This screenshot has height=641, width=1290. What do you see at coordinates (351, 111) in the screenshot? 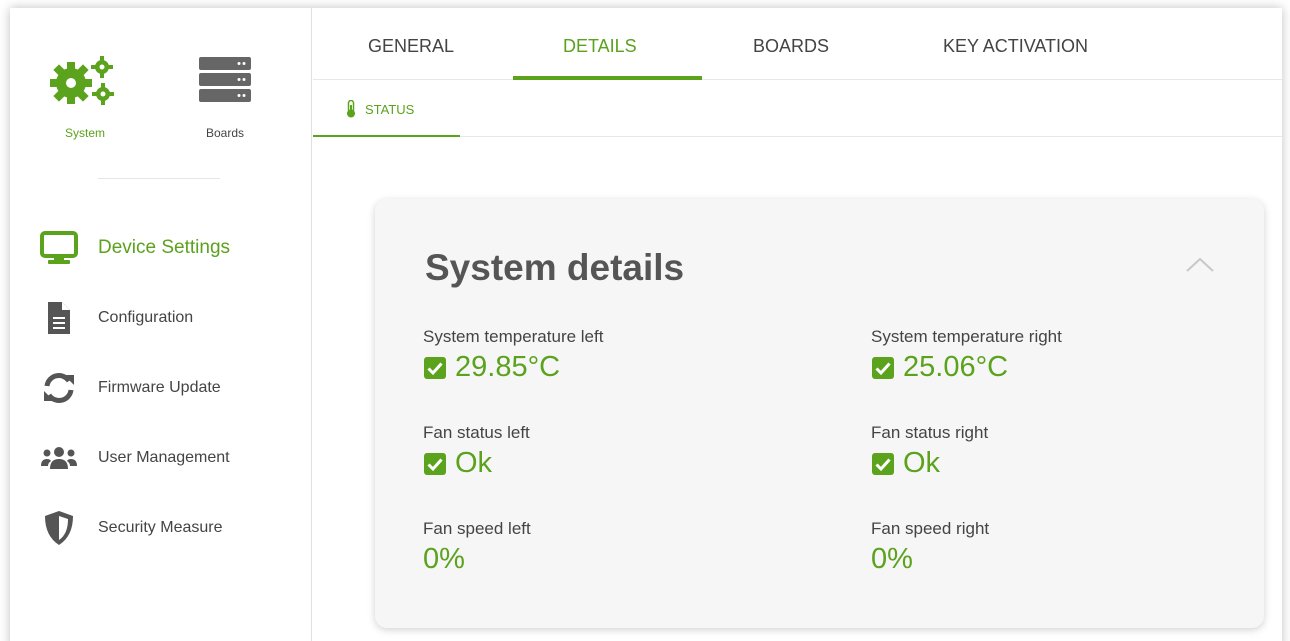
I see `thermometer-icon` at bounding box center [351, 111].